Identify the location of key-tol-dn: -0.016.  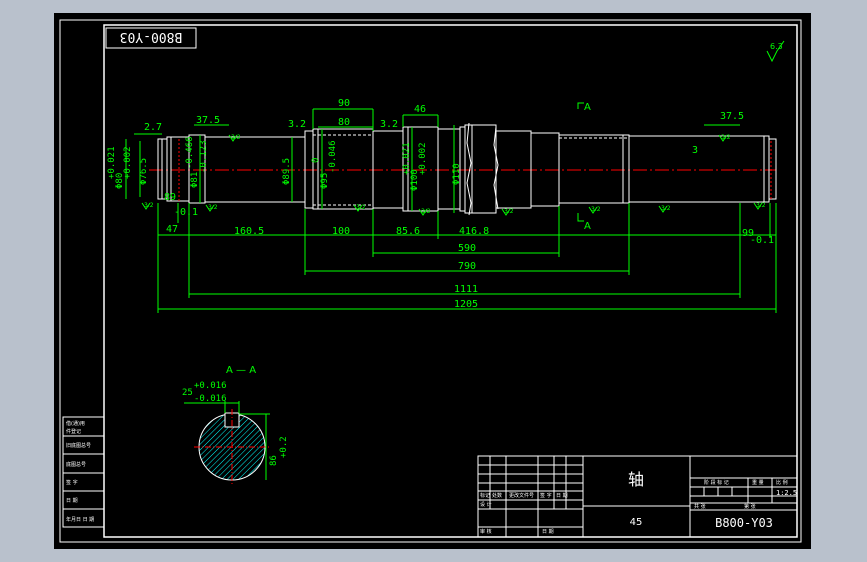
(210, 399).